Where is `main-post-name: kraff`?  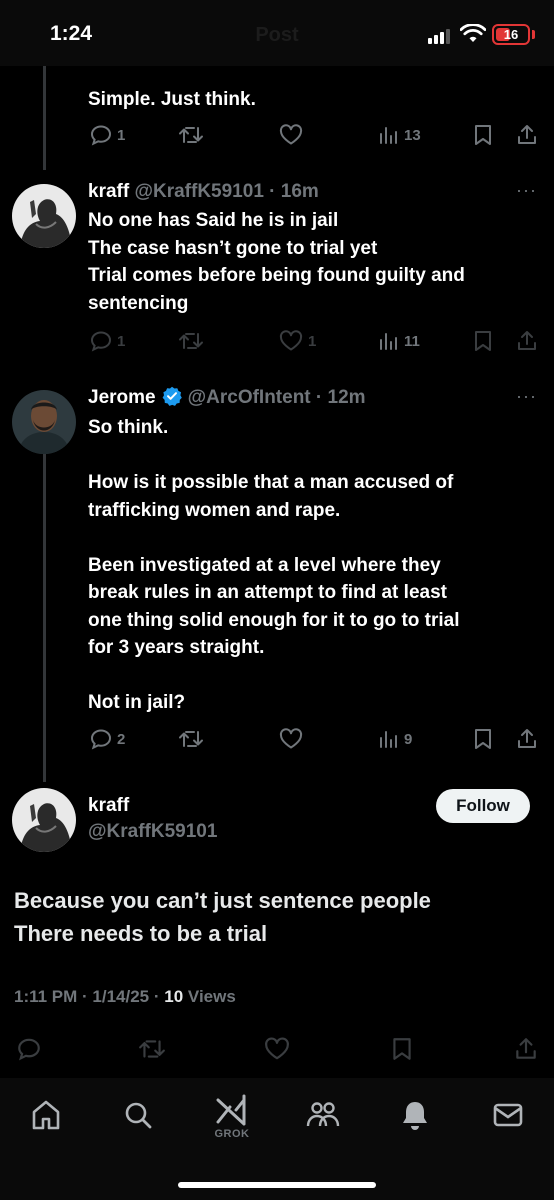 main-post-name: kraff is located at coordinates (108, 806).